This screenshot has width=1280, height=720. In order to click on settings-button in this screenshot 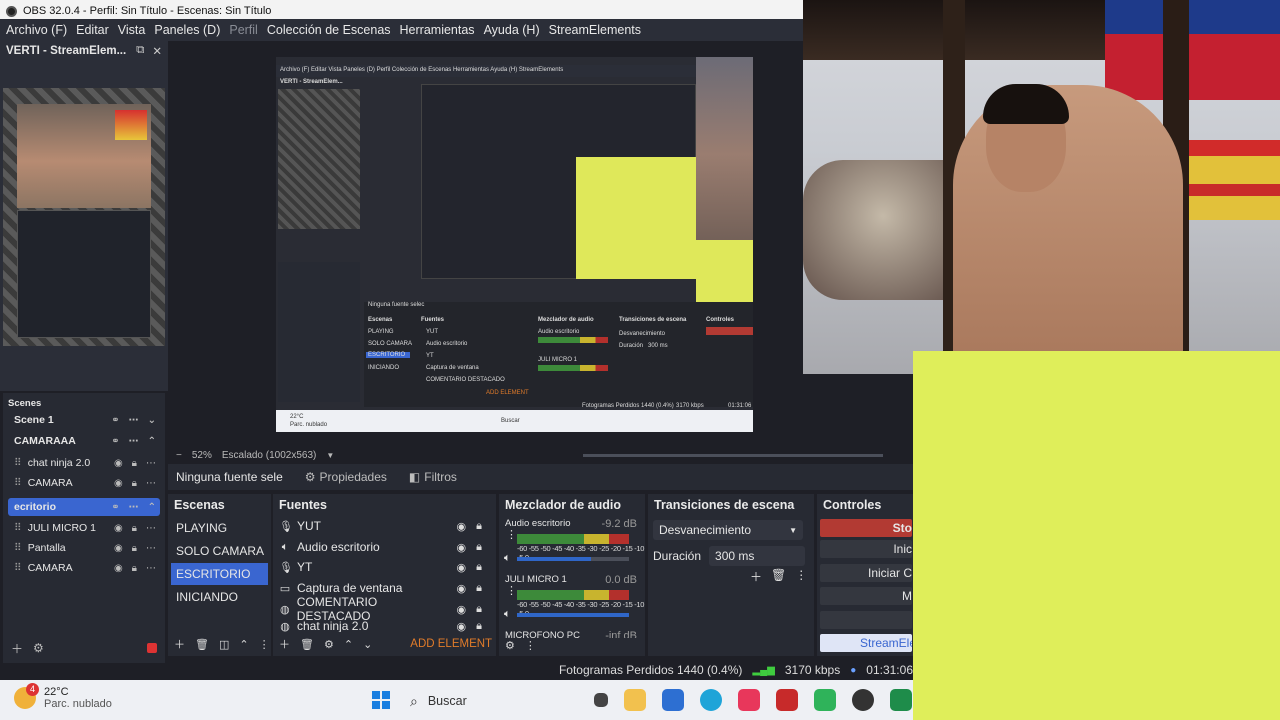, I will do `click(866, 620)`.